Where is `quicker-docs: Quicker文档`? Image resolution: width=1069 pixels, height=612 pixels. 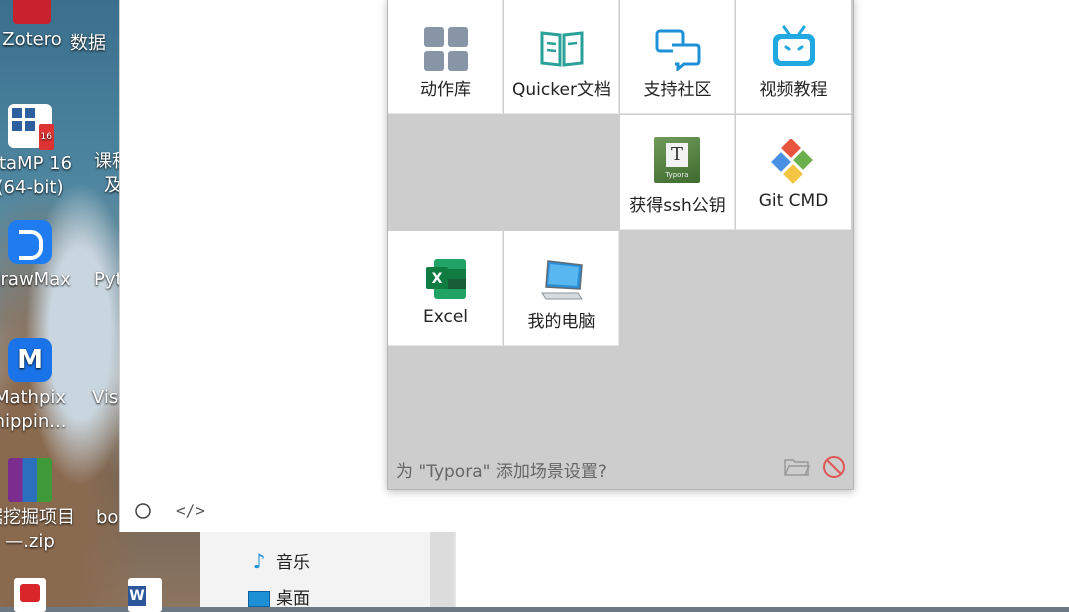
quicker-docs: Quicker文档 is located at coordinates (561, 57).